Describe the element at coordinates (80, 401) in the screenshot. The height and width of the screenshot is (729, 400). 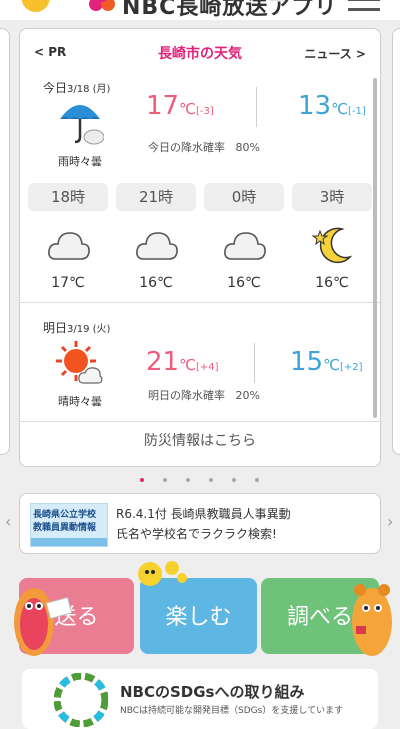
I see `tomorrow-condition: 晴時々曇` at that location.